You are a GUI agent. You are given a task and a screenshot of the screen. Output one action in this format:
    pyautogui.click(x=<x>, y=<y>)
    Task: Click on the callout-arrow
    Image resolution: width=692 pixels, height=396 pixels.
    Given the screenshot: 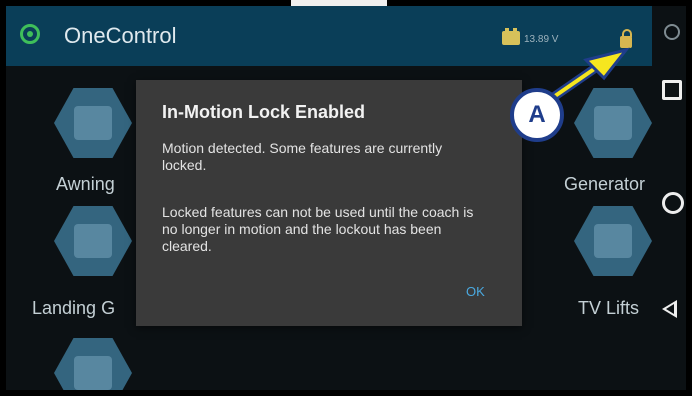 What is the action you would take?
    pyautogui.click(x=590, y=74)
    